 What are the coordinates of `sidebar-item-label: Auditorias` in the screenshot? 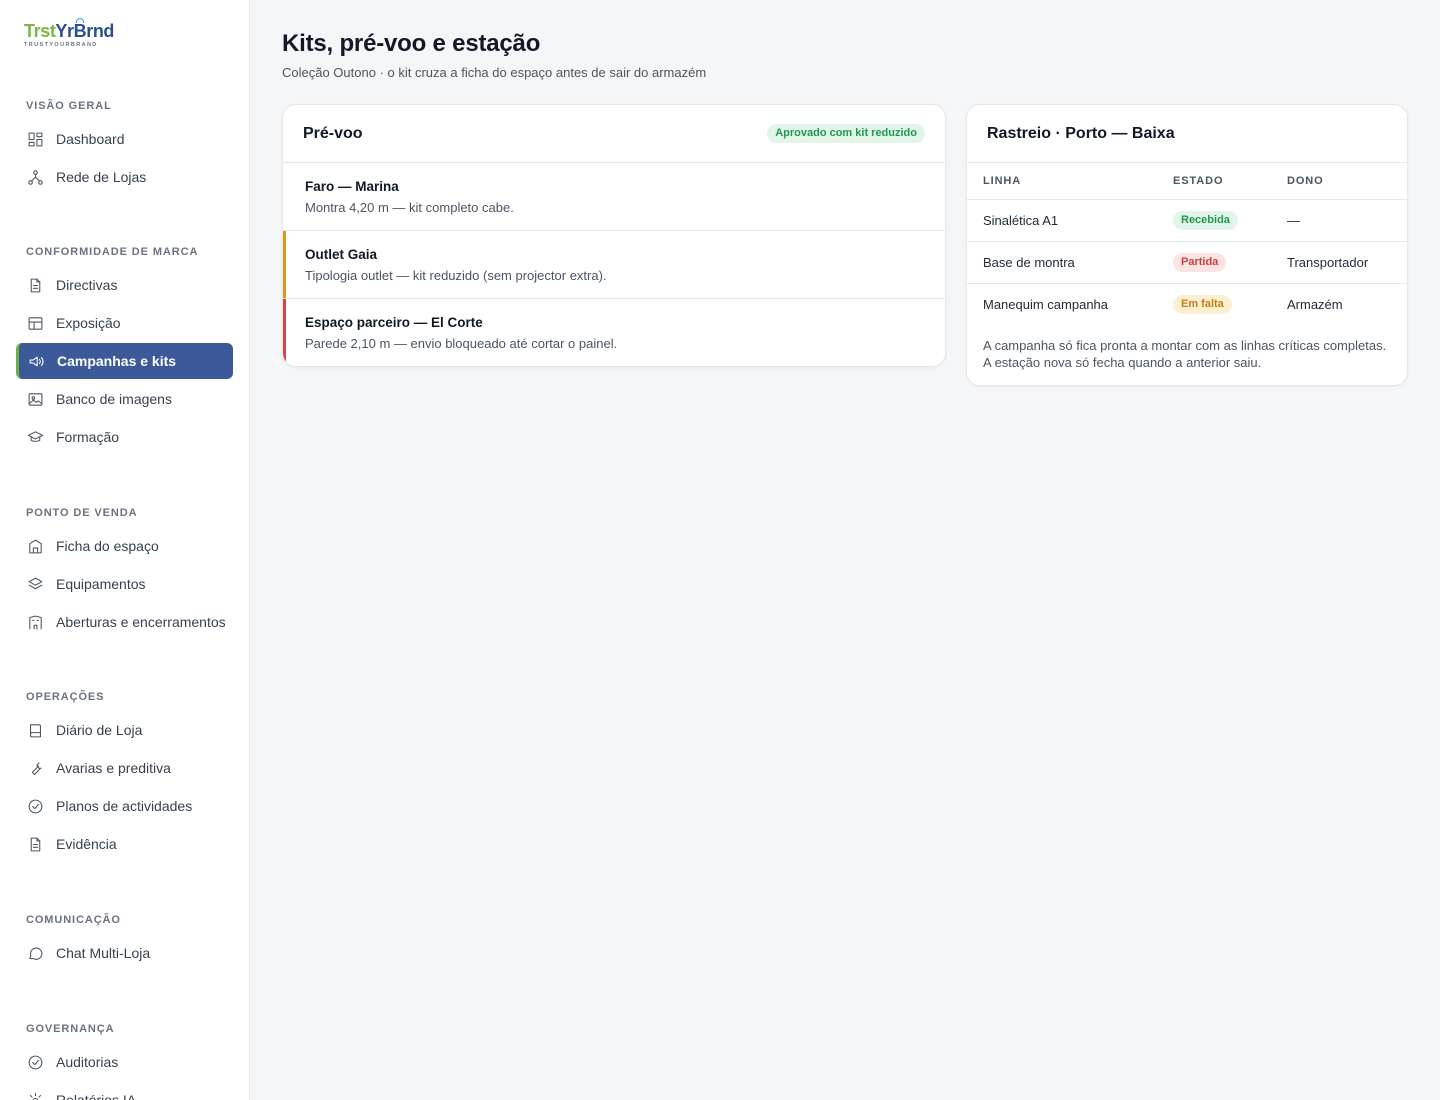 It's located at (87, 1062).